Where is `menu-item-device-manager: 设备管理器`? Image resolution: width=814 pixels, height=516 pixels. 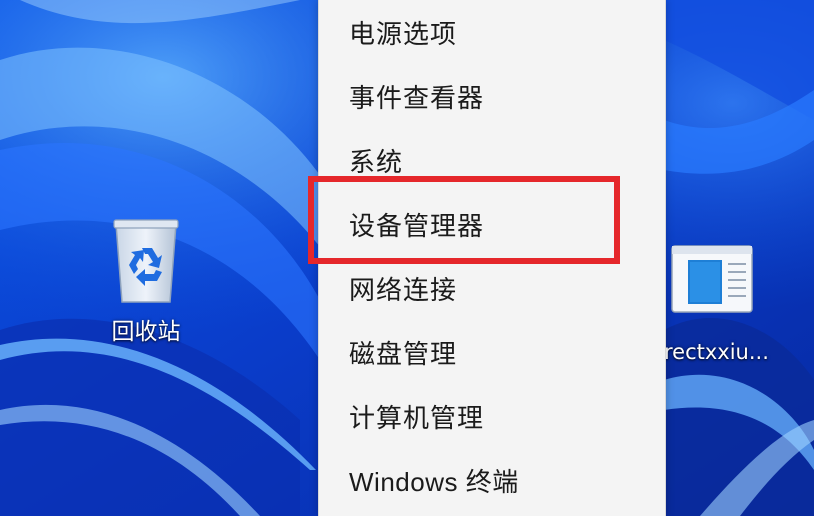
menu-item-device-manager: 设备管理器 is located at coordinates (492, 224).